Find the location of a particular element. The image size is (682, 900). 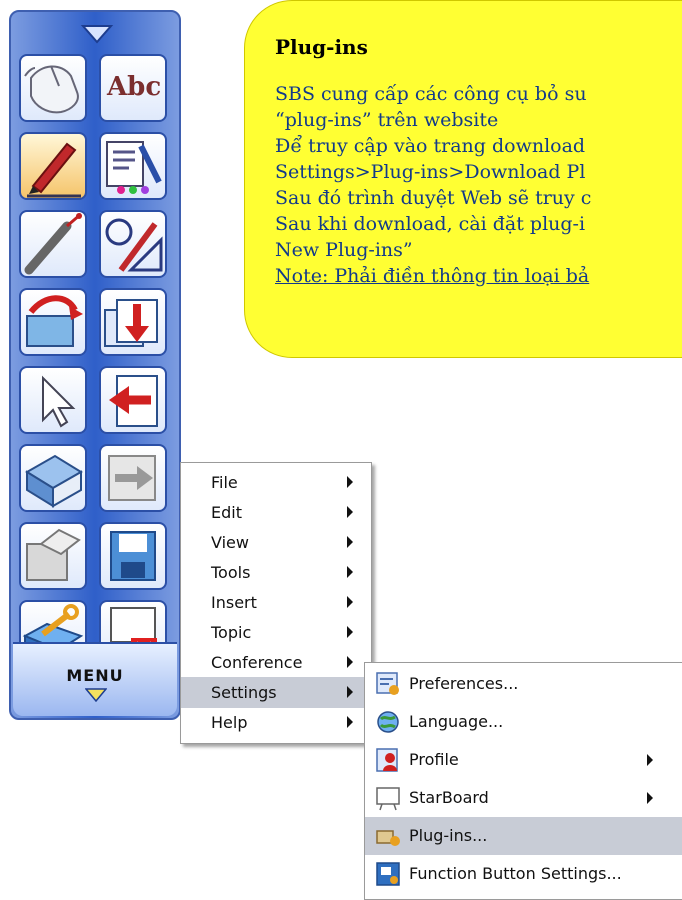

function-button-icon is located at coordinates (388, 874).